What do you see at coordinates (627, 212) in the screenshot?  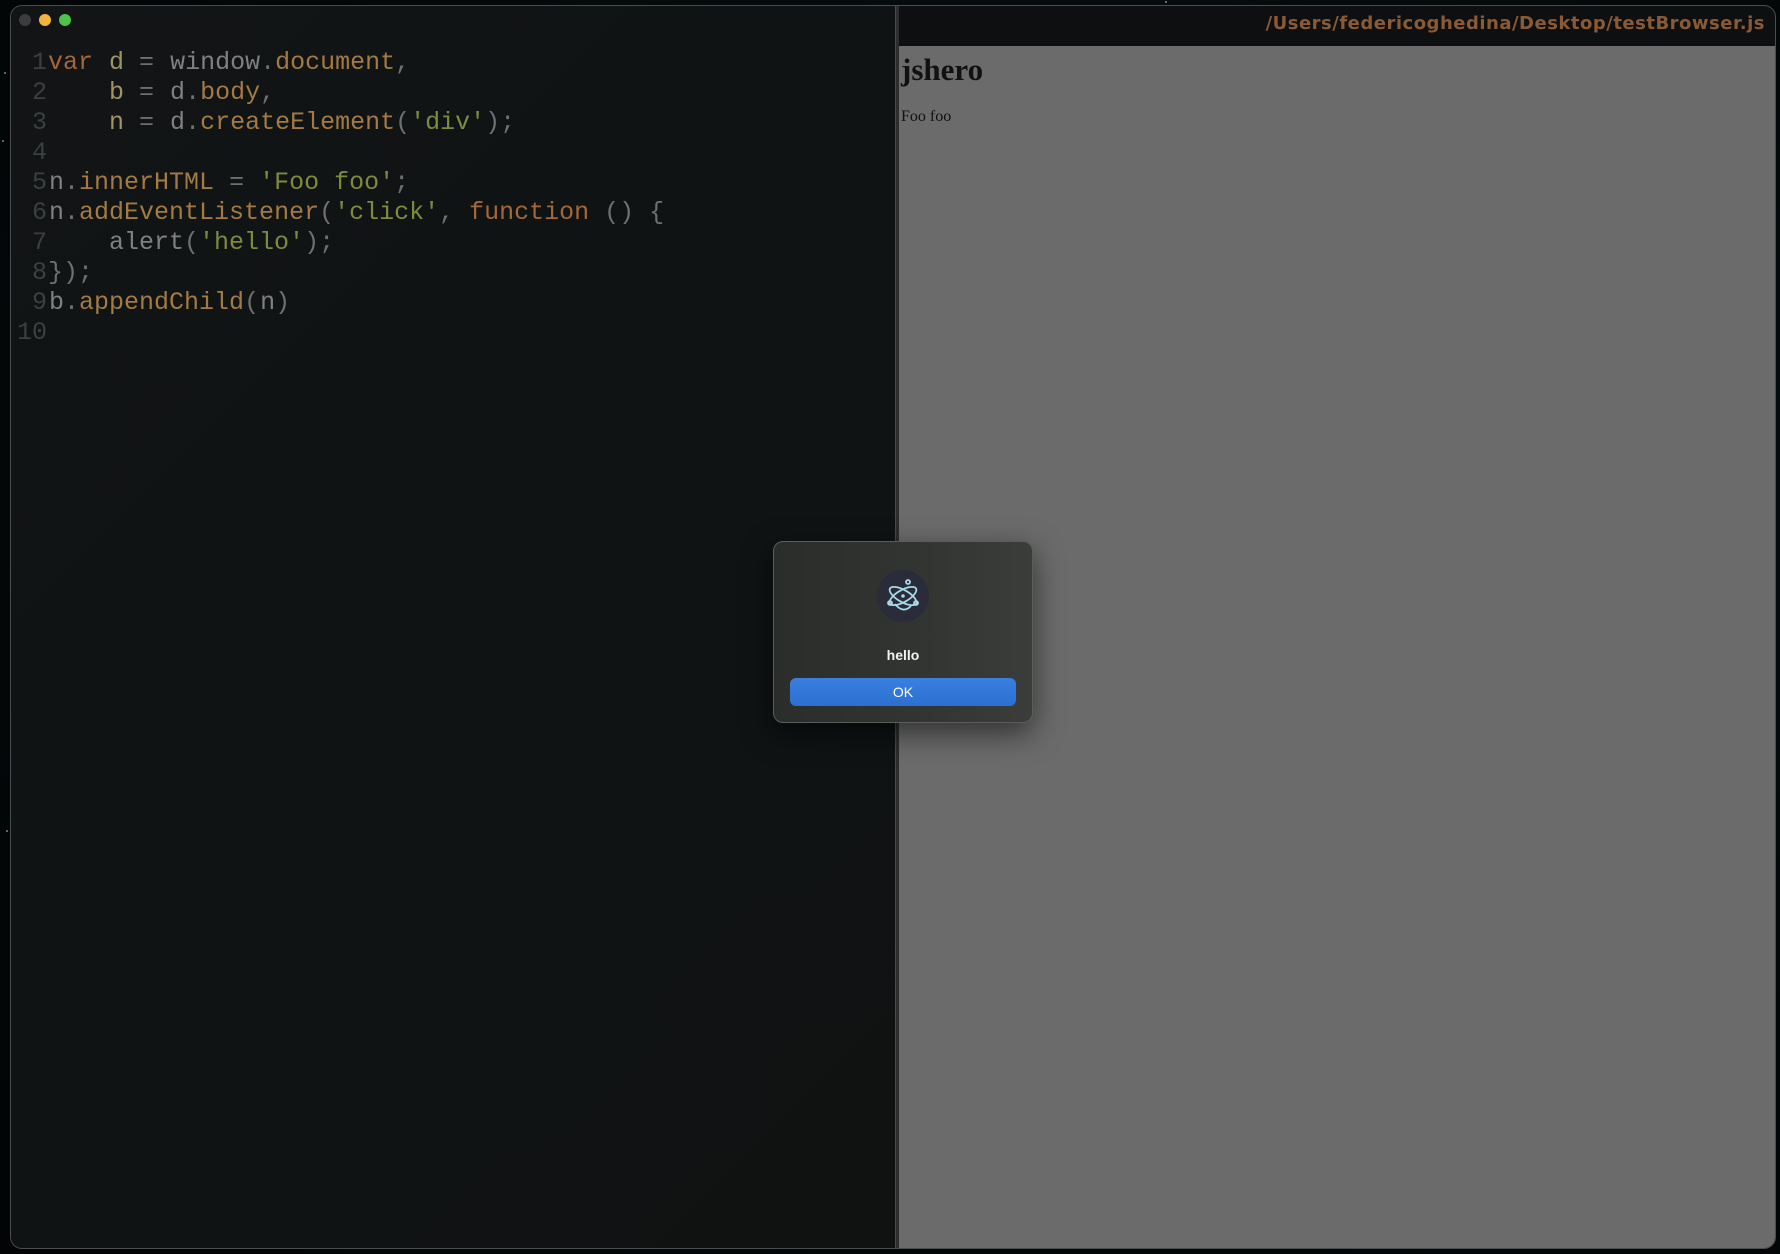 I see `code-token: () {` at bounding box center [627, 212].